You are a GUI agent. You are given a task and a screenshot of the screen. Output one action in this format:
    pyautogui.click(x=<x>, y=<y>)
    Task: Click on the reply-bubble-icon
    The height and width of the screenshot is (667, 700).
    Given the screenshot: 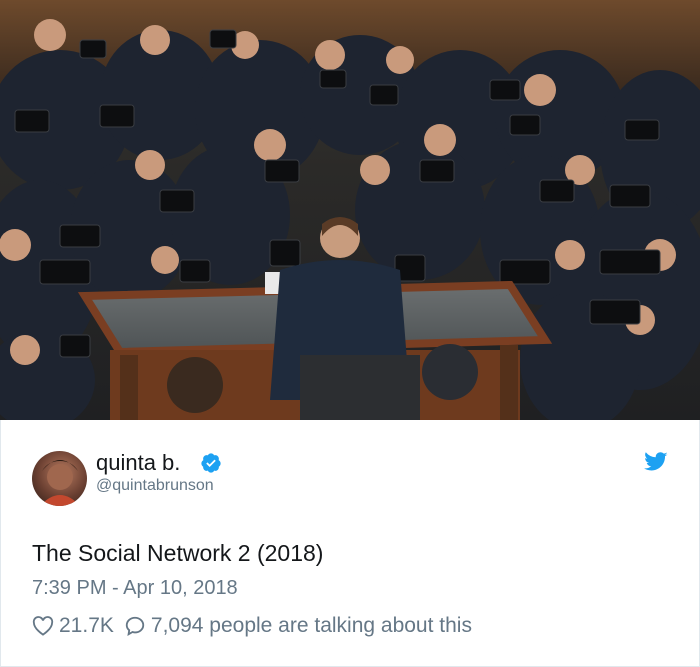 What is the action you would take?
    pyautogui.click(x=135, y=626)
    